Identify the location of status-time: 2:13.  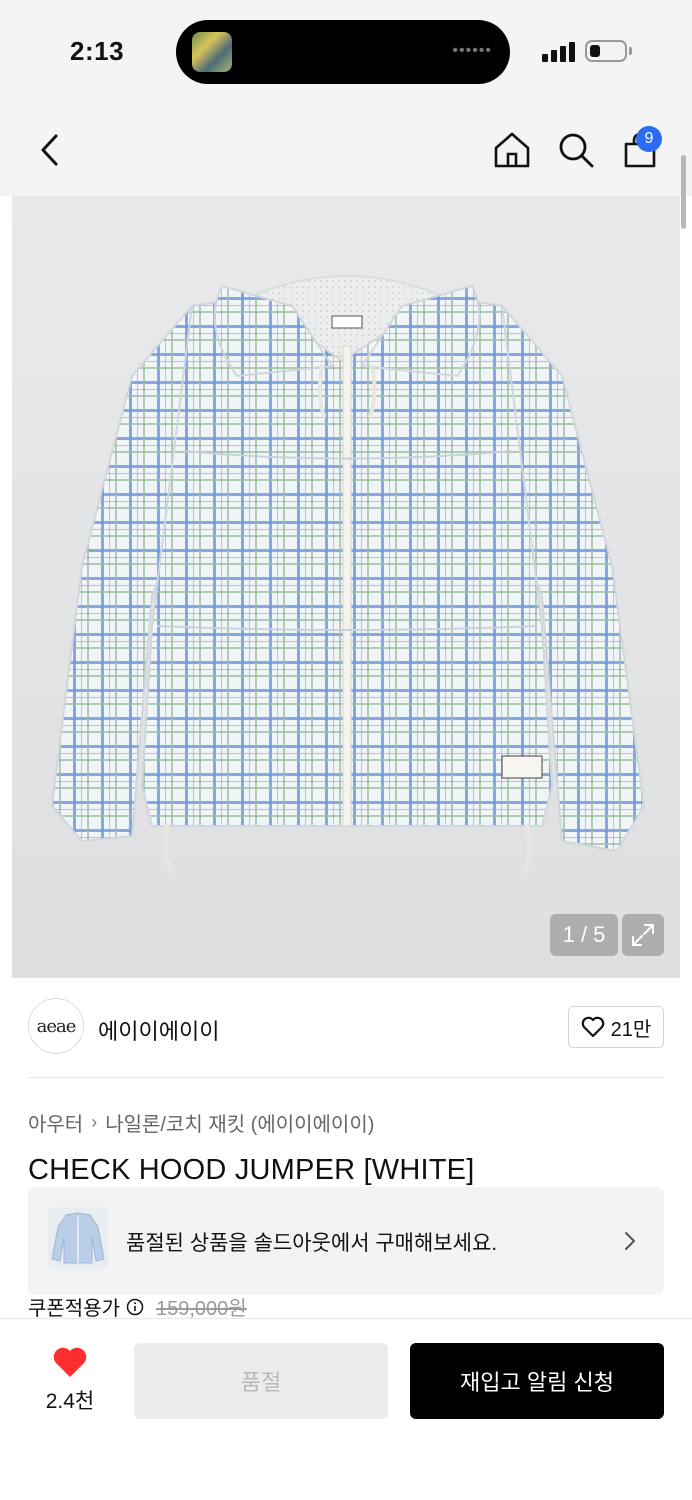
(97, 51).